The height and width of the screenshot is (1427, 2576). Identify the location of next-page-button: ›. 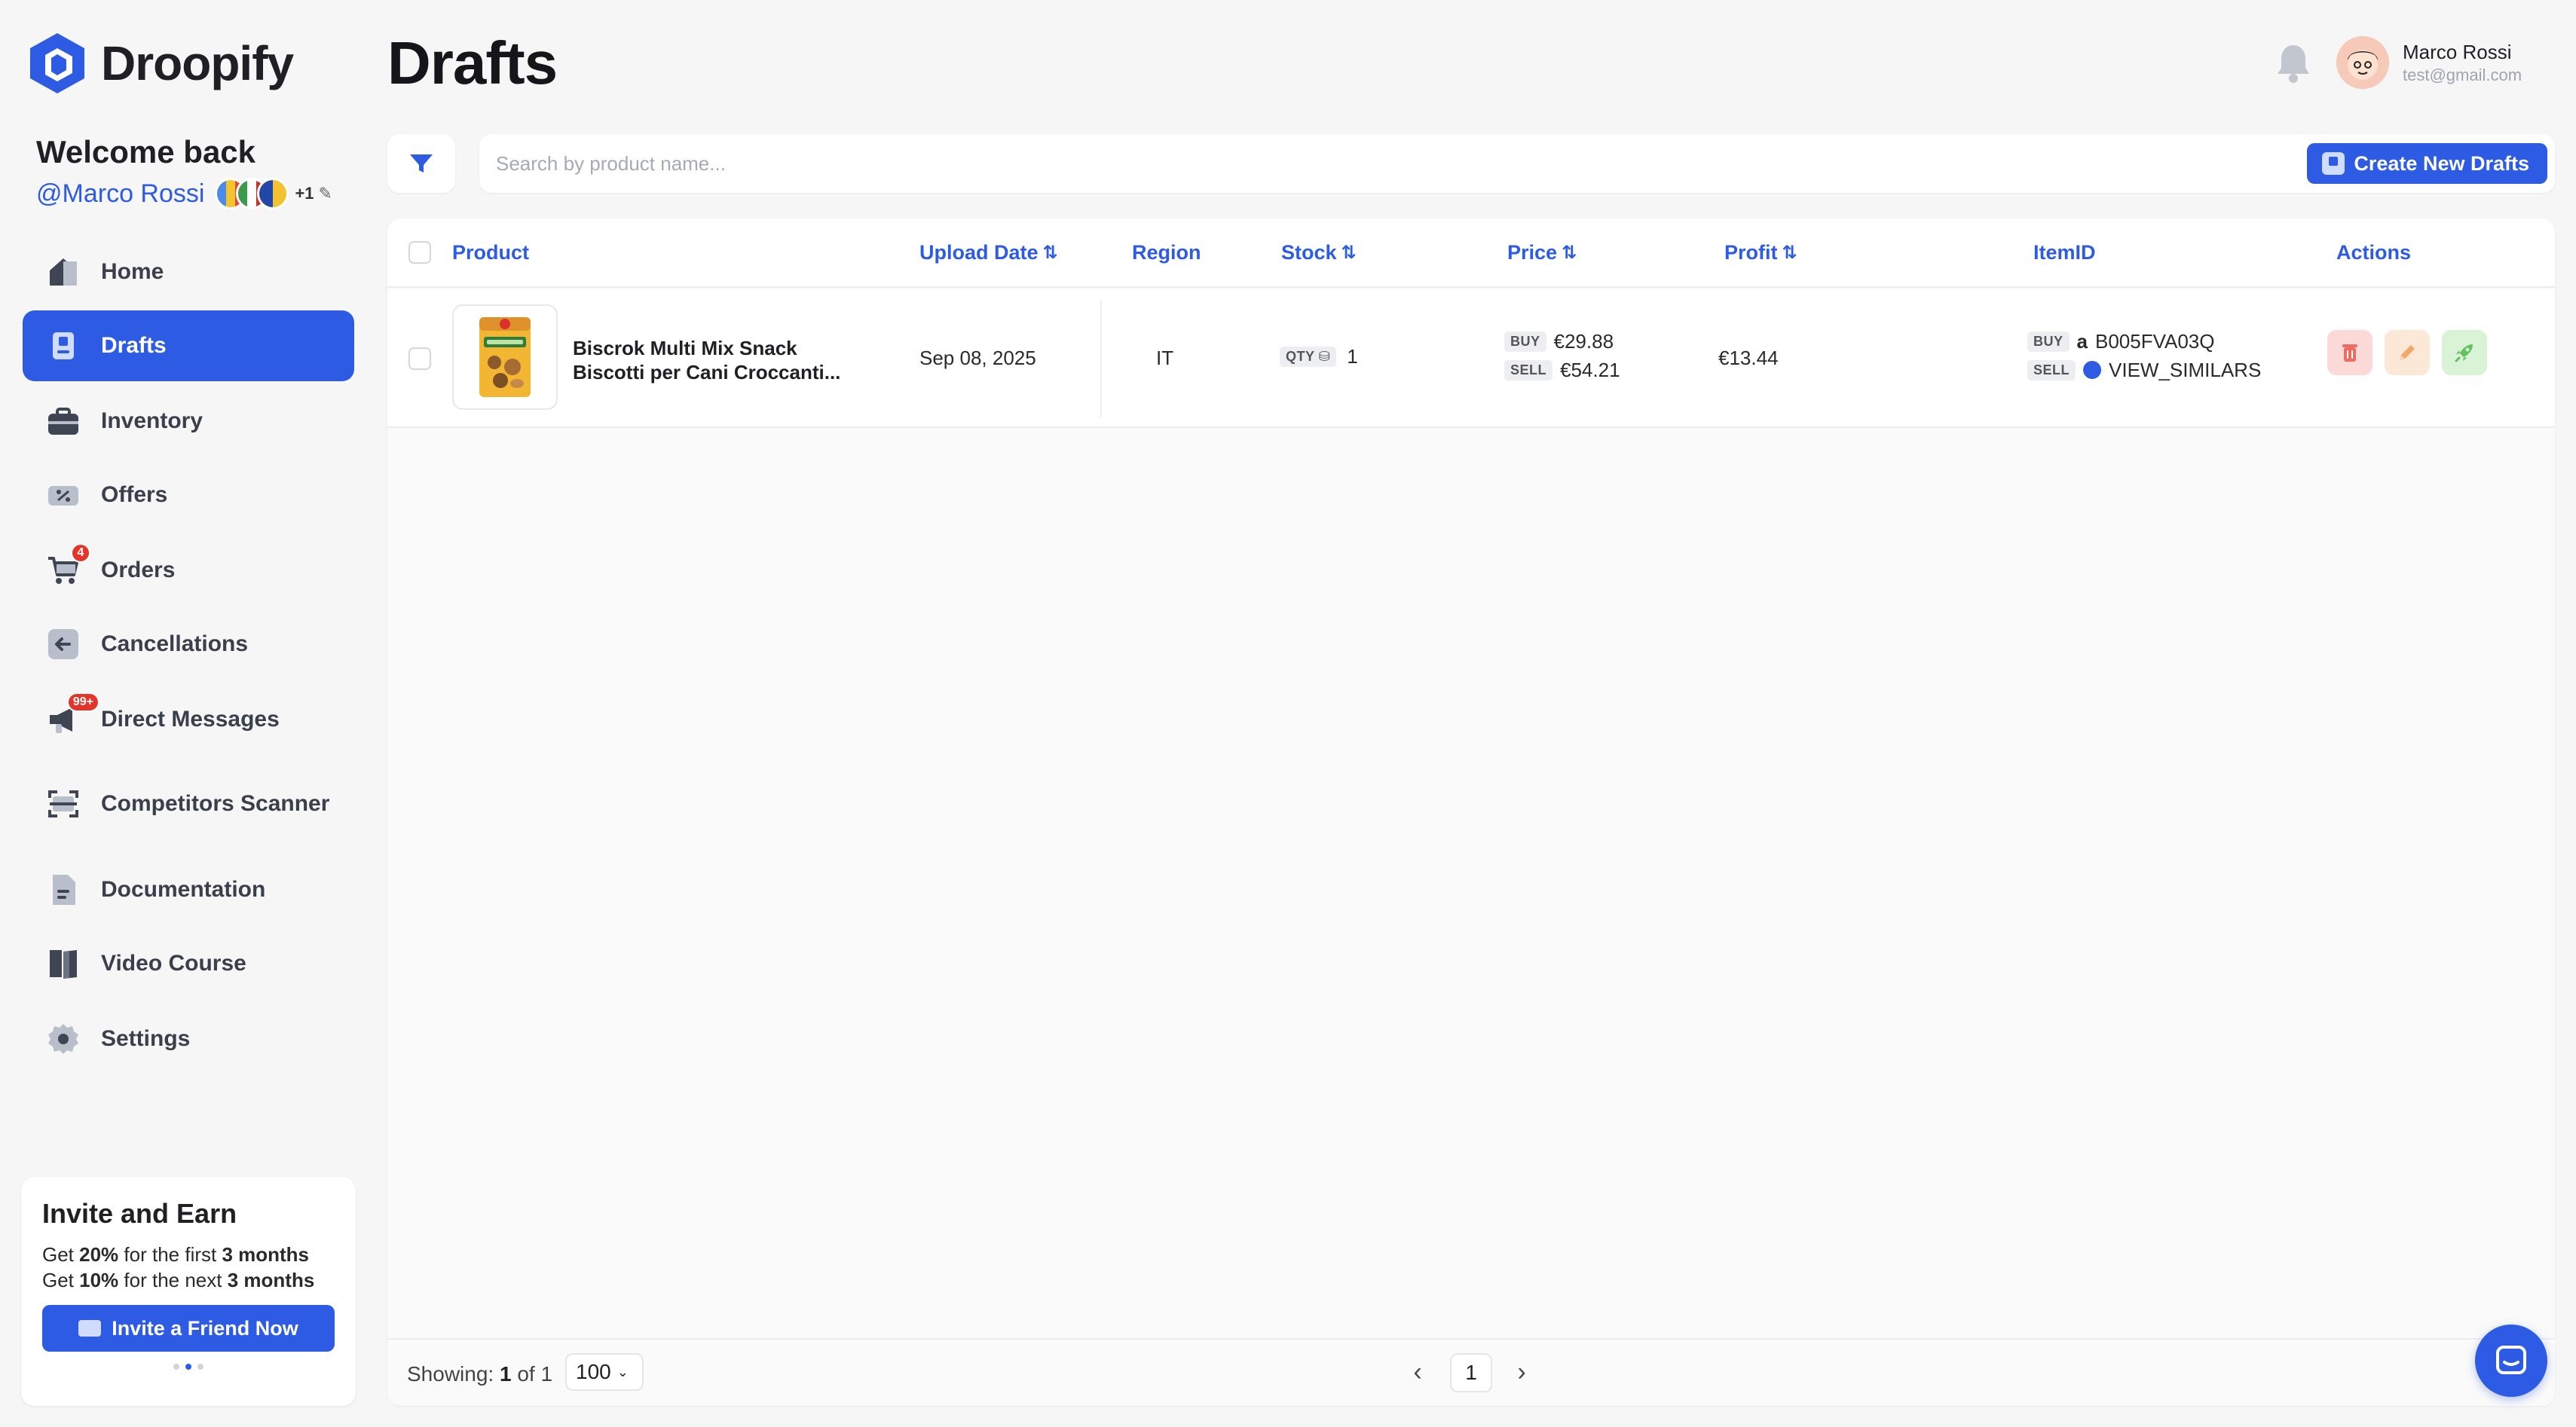
(1521, 1373).